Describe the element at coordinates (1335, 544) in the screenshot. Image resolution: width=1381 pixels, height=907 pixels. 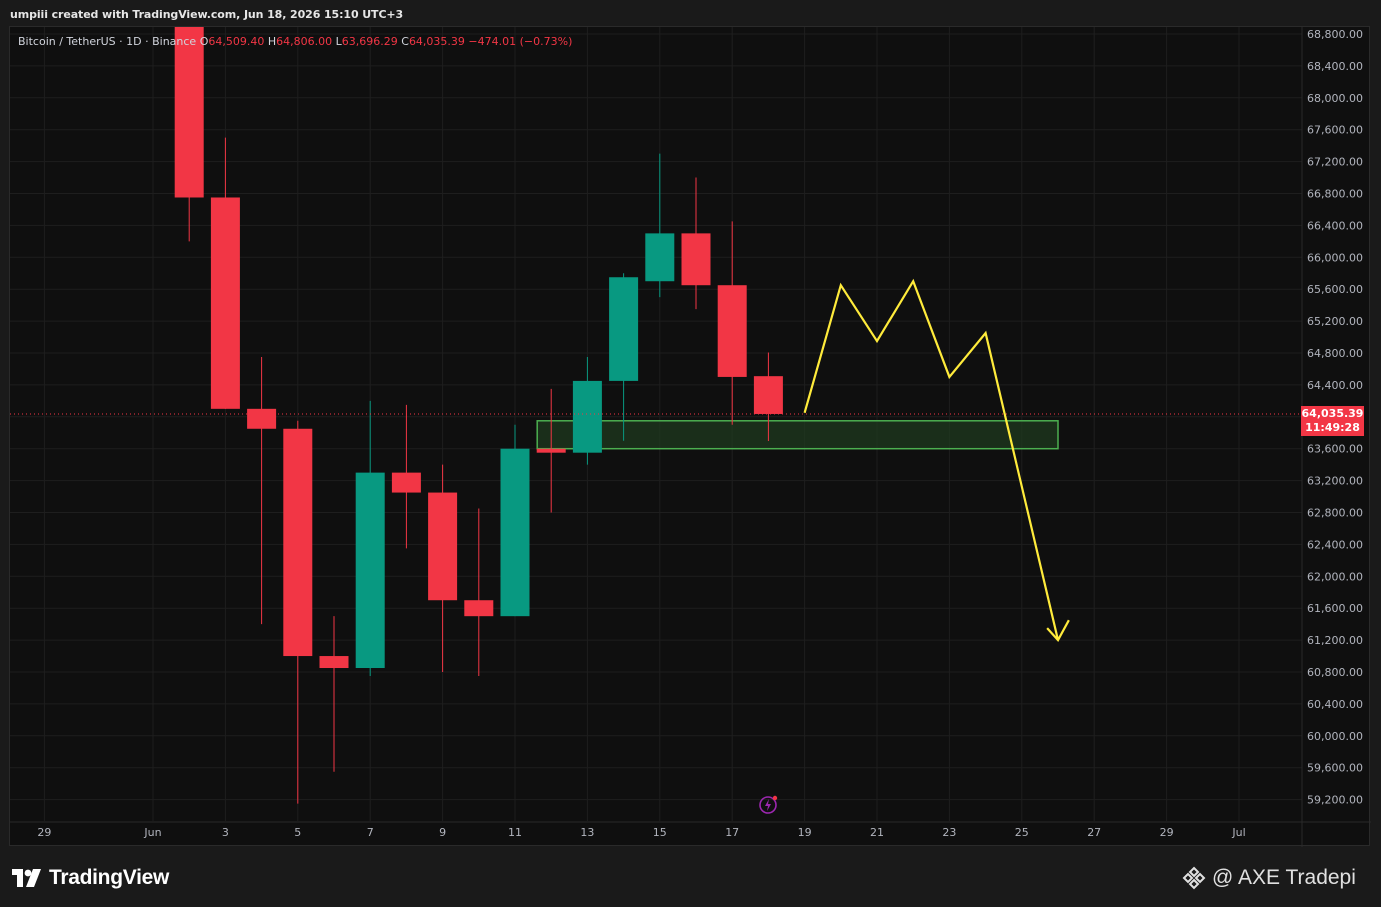
I see `y-axis-tick-label: 62,400.00` at that location.